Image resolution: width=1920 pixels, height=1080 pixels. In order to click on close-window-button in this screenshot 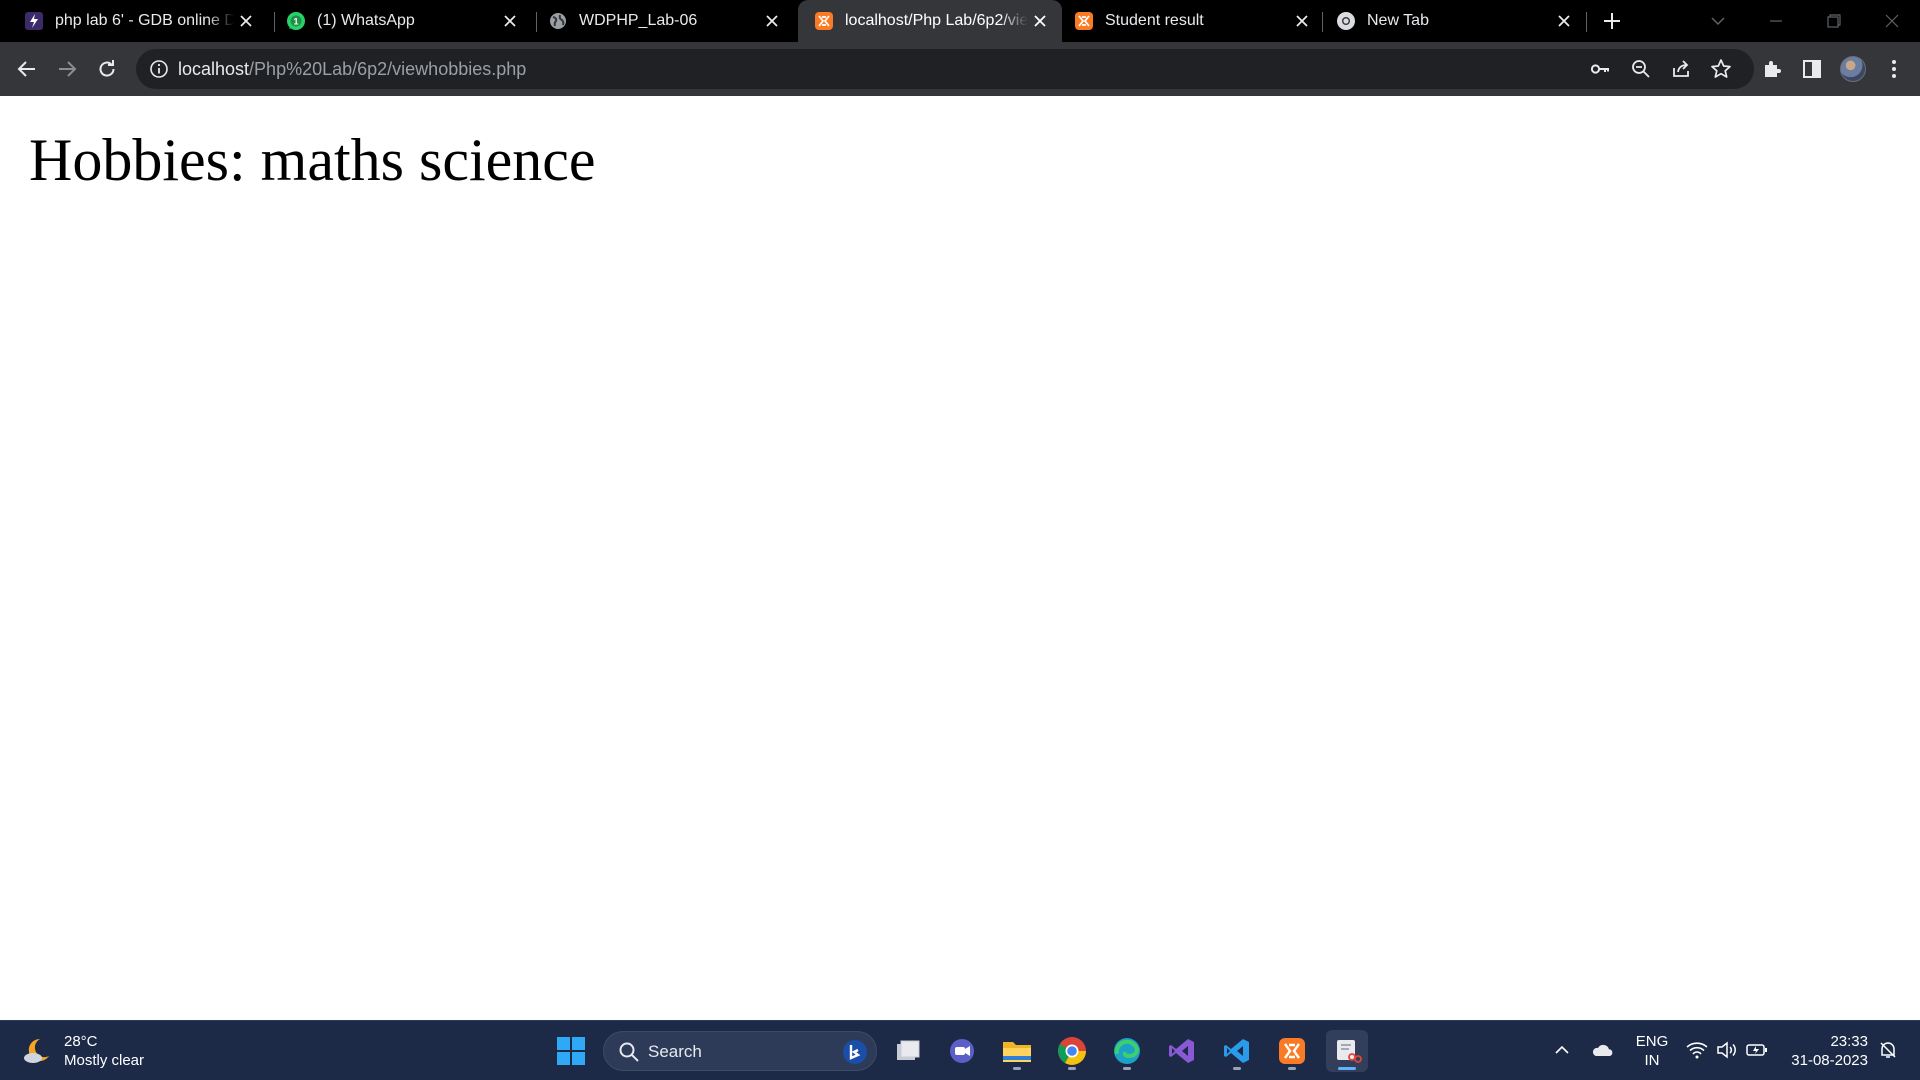, I will do `click(1892, 21)`.